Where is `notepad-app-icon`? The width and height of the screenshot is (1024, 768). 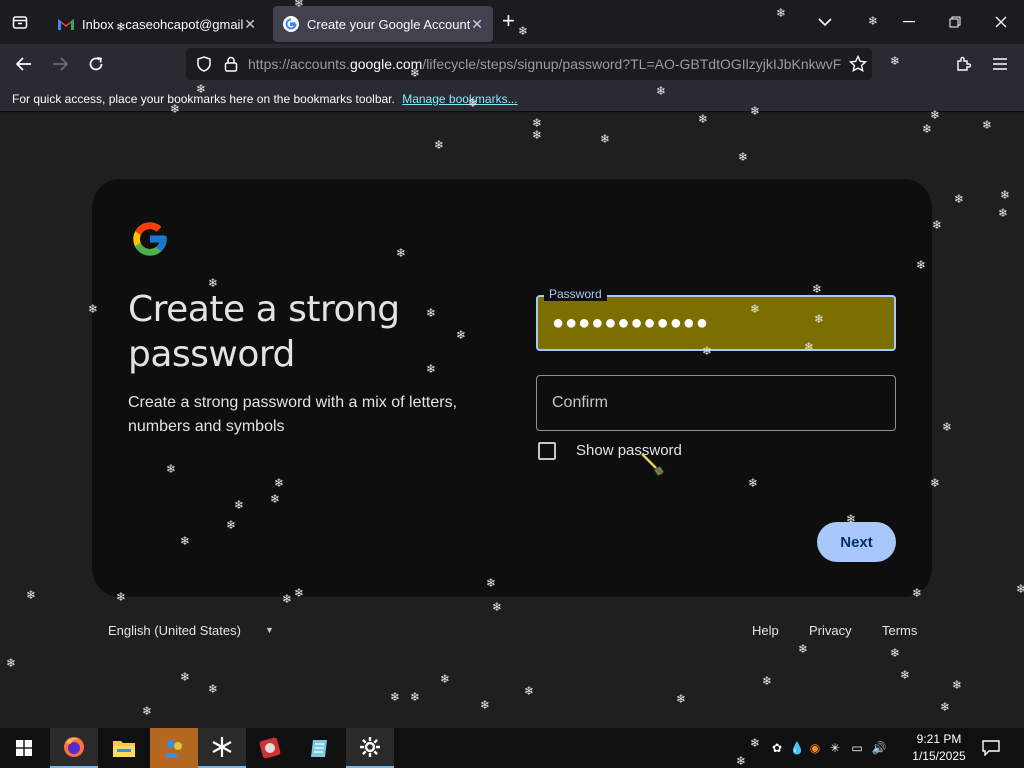
notepad-app-icon is located at coordinates (319, 748).